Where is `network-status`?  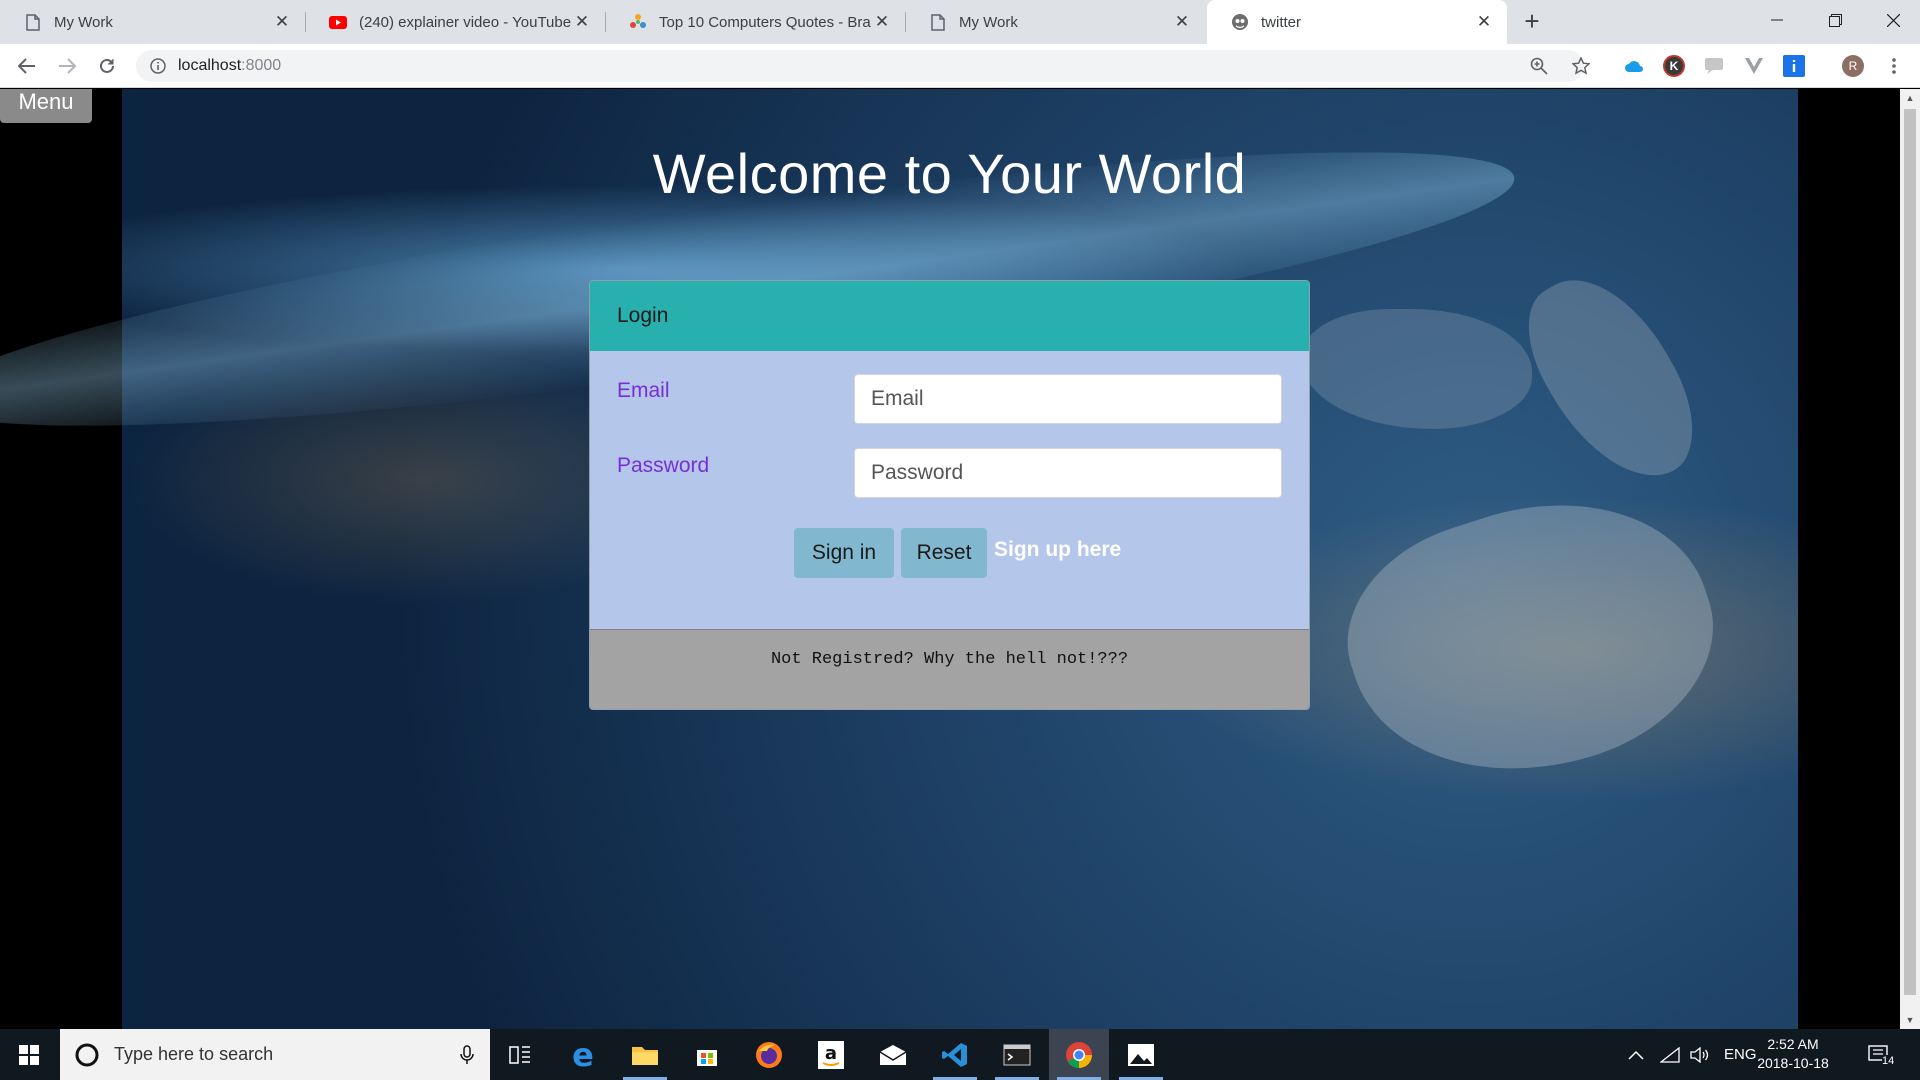
network-status is located at coordinates (1670, 1054).